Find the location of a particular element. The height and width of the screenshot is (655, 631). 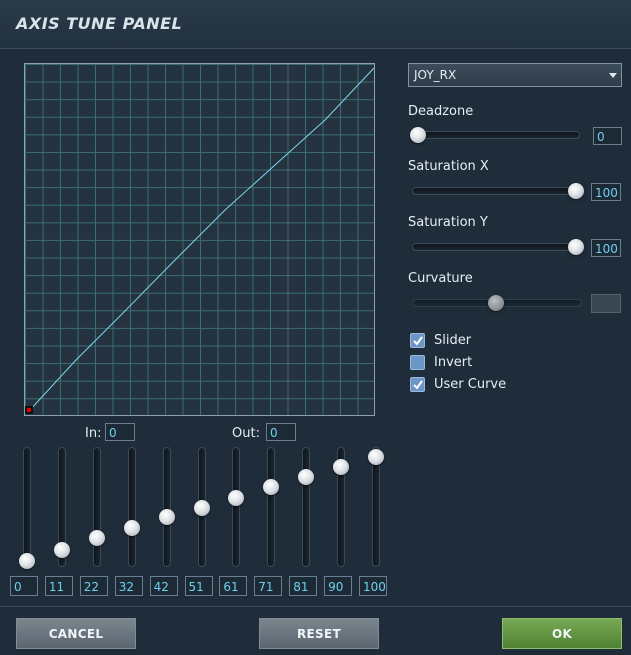

curve-point-value-field: 100 is located at coordinates (373, 586).